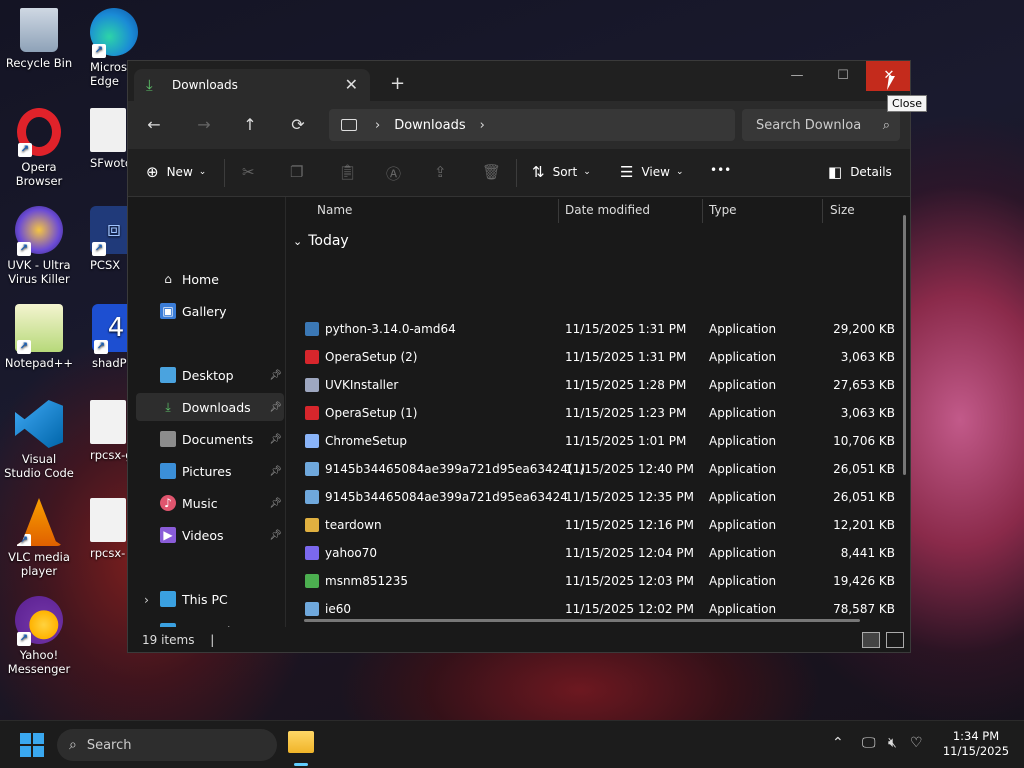  I want to click on tab-downloads: ⤓ Downloads ✕, so click(252, 85).